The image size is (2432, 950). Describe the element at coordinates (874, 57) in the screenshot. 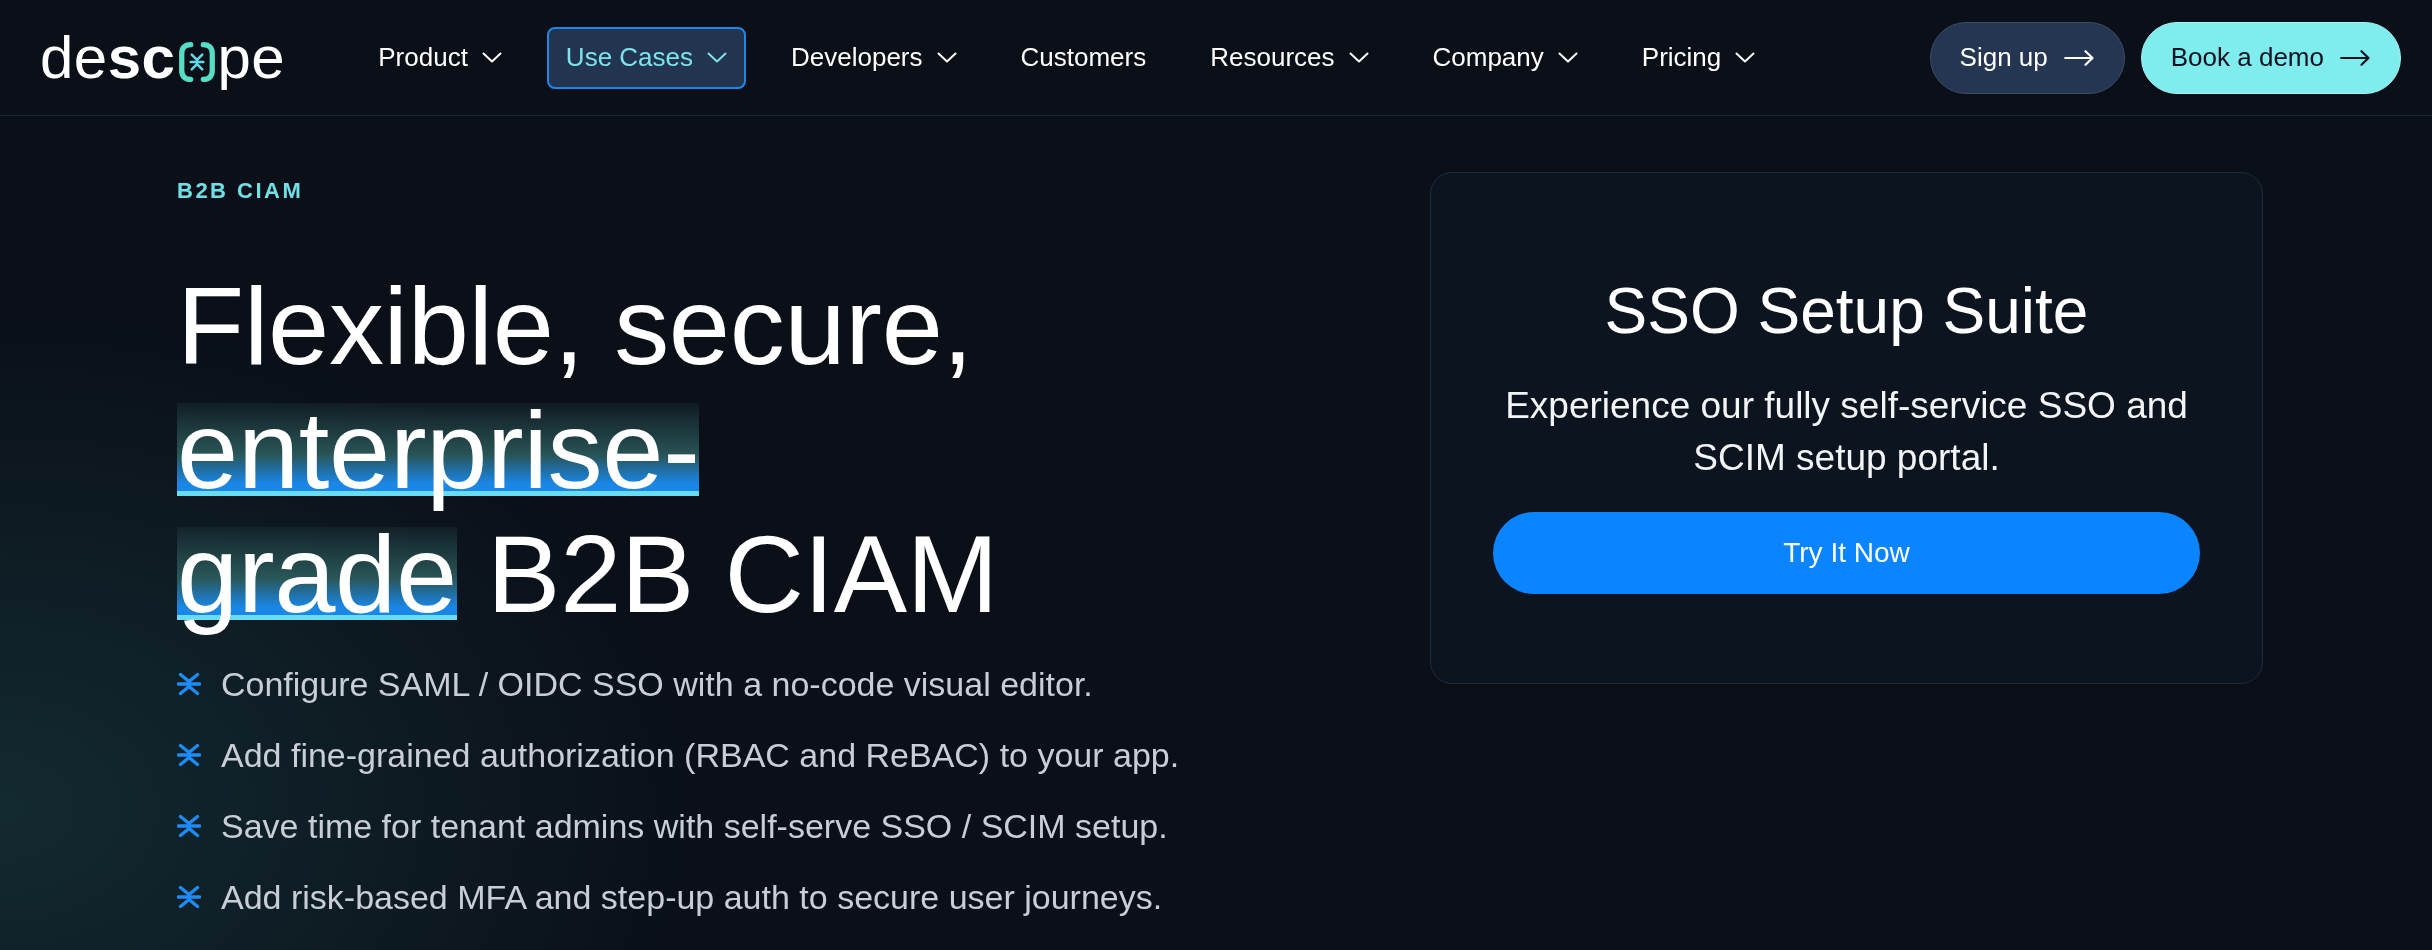

I see `nav-menu-button: Developers` at that location.